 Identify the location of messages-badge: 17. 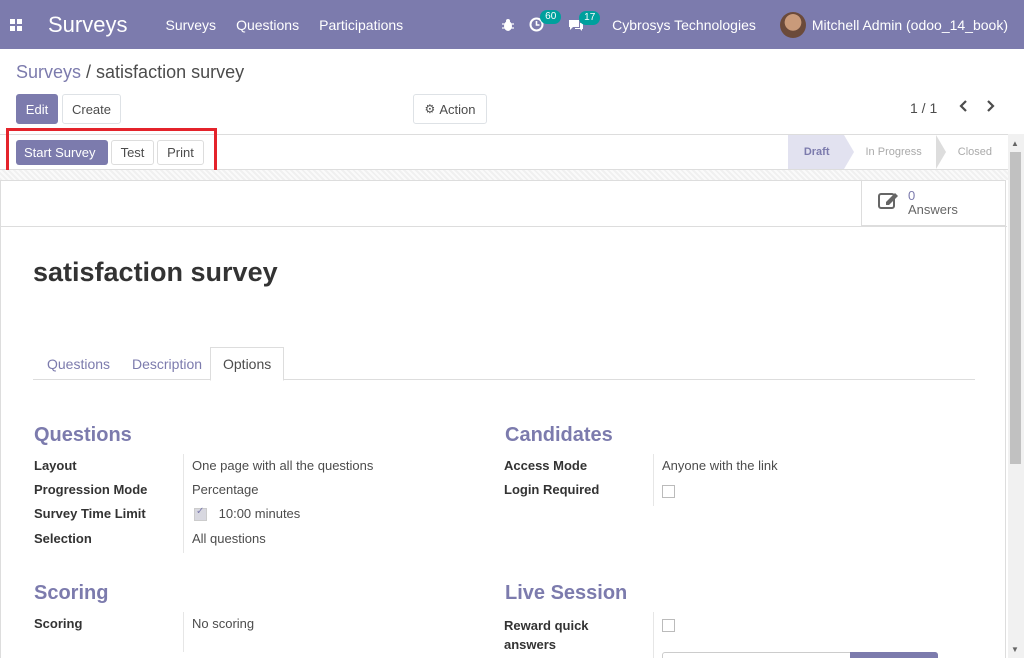
(590, 17).